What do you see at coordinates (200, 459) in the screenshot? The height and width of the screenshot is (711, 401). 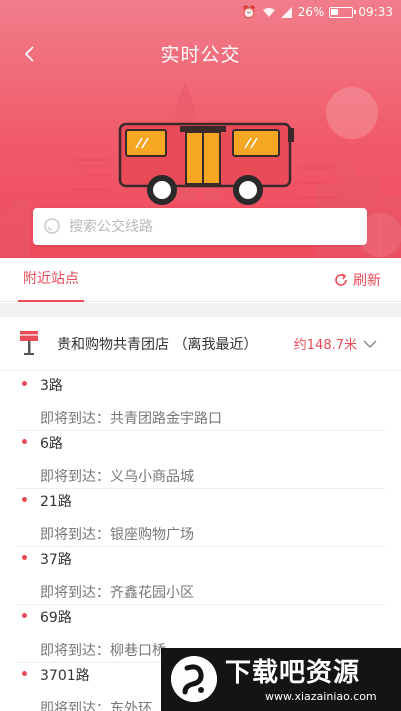 I see `route-item: 6路 即将到达：义乌小商品城` at bounding box center [200, 459].